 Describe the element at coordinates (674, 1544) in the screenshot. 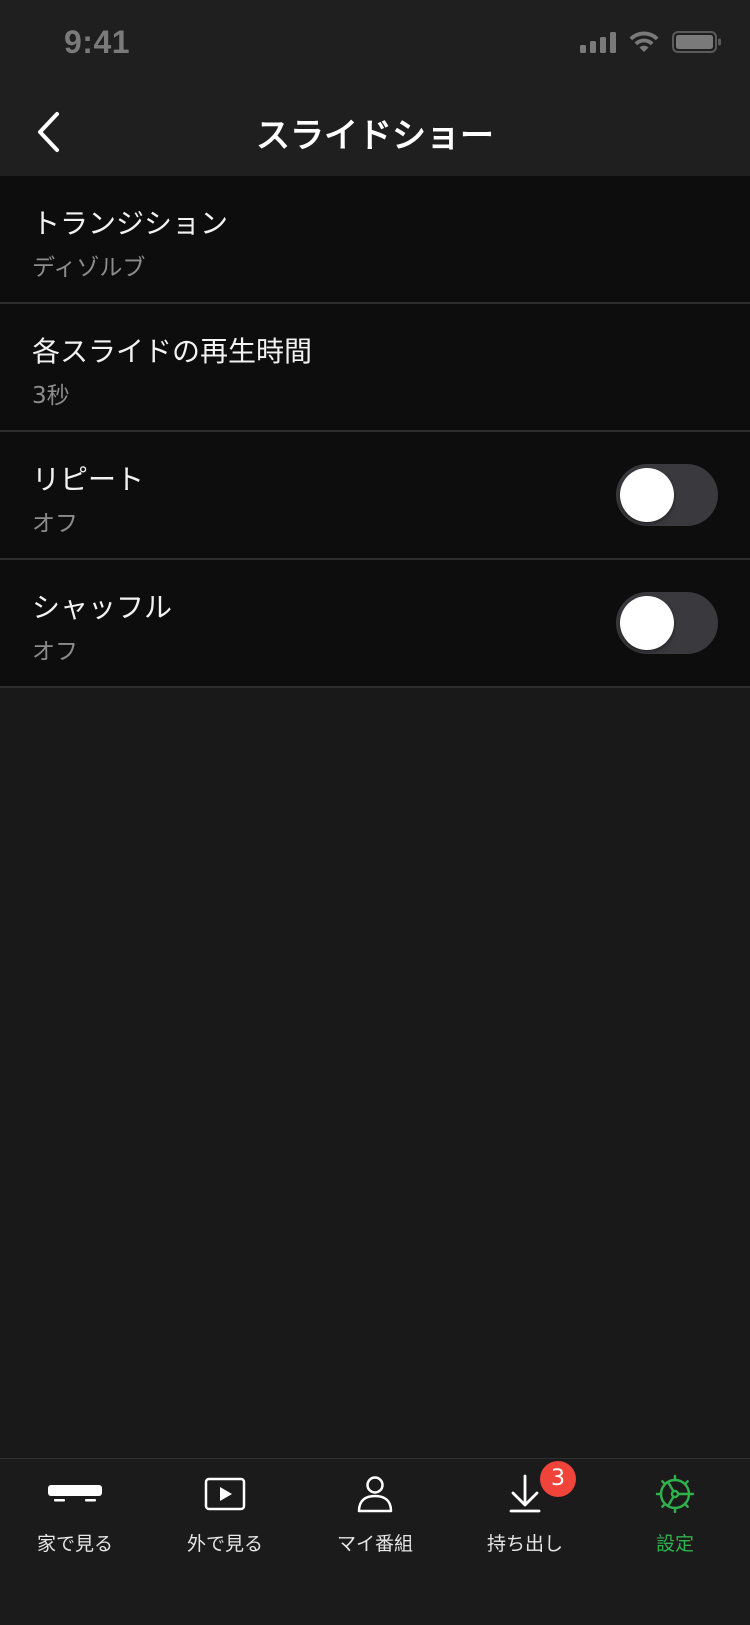

I see `tab-label: 設定` at that location.